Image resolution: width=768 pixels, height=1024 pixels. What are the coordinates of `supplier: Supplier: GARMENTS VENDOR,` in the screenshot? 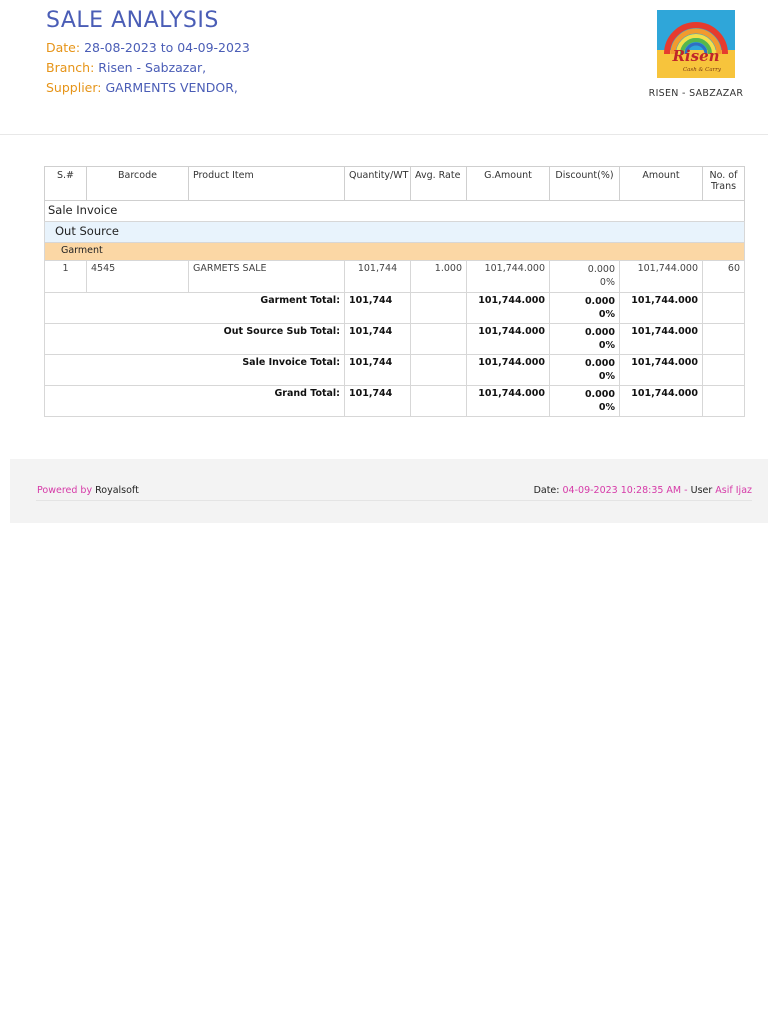 It's located at (142, 87).